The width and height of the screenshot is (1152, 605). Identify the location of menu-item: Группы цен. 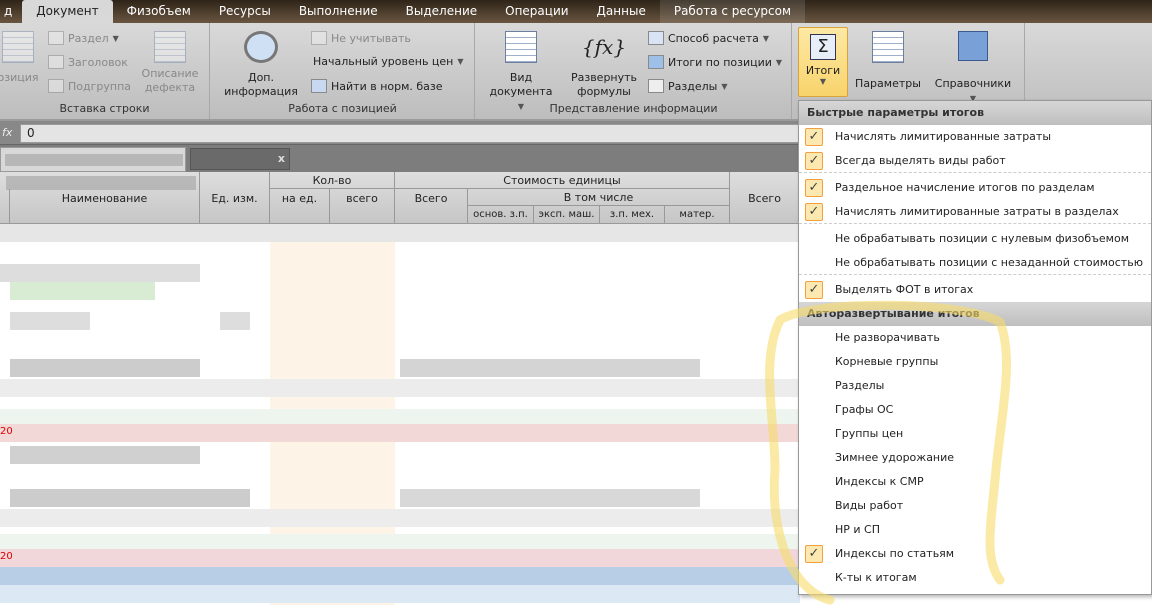
(975, 434).